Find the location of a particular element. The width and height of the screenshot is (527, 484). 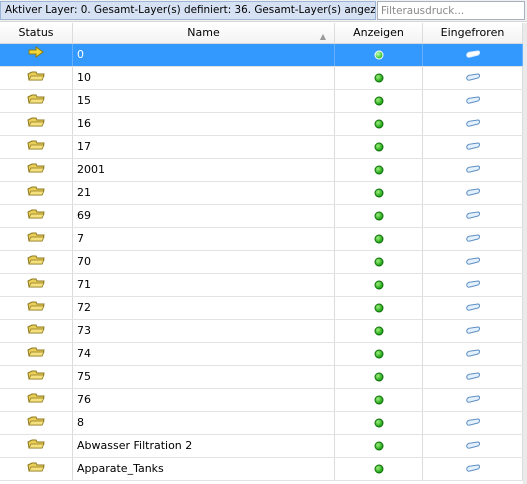

column-header-frozen: Eingefroren is located at coordinates (473, 33).